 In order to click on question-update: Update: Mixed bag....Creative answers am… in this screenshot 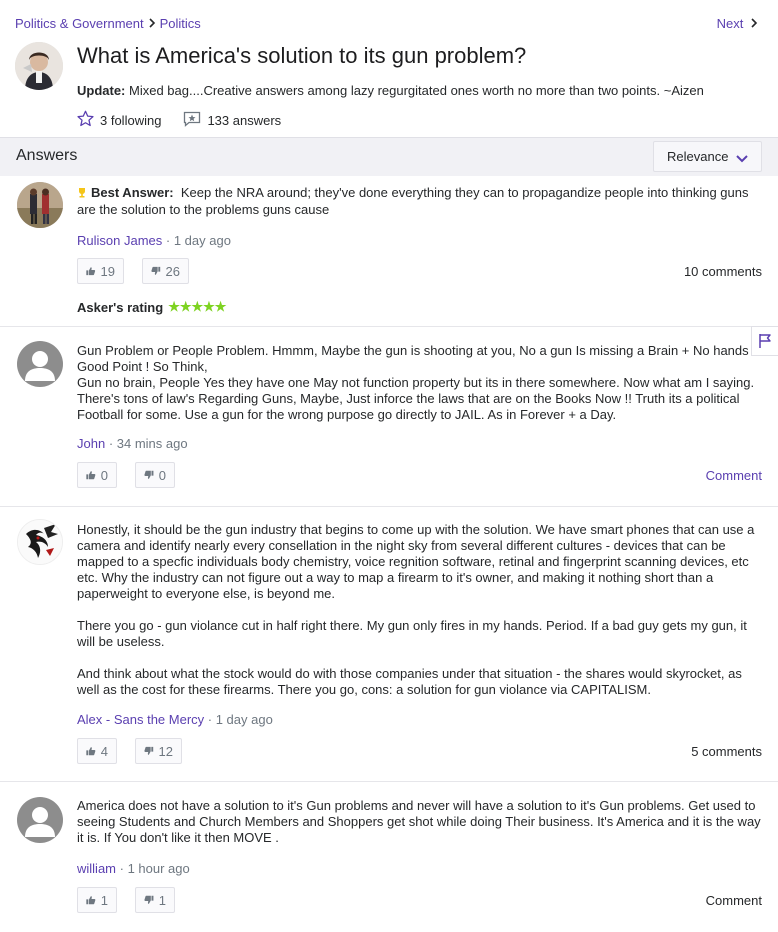, I will do `click(390, 90)`.